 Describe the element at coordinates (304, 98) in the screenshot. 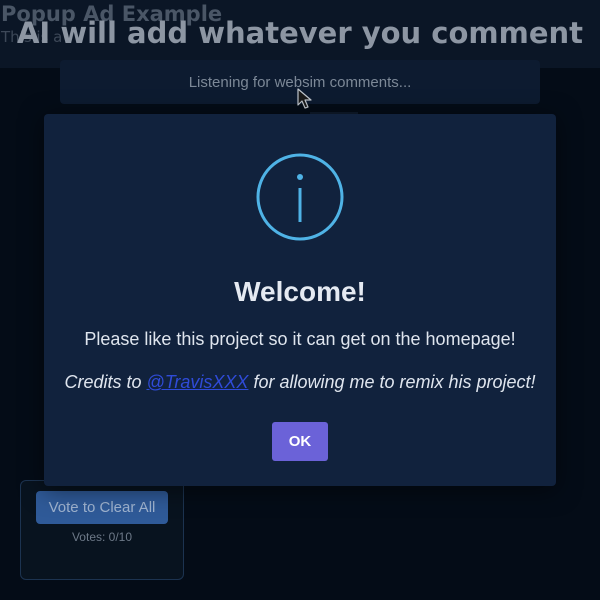

I see `mouse-cursor-icon` at that location.